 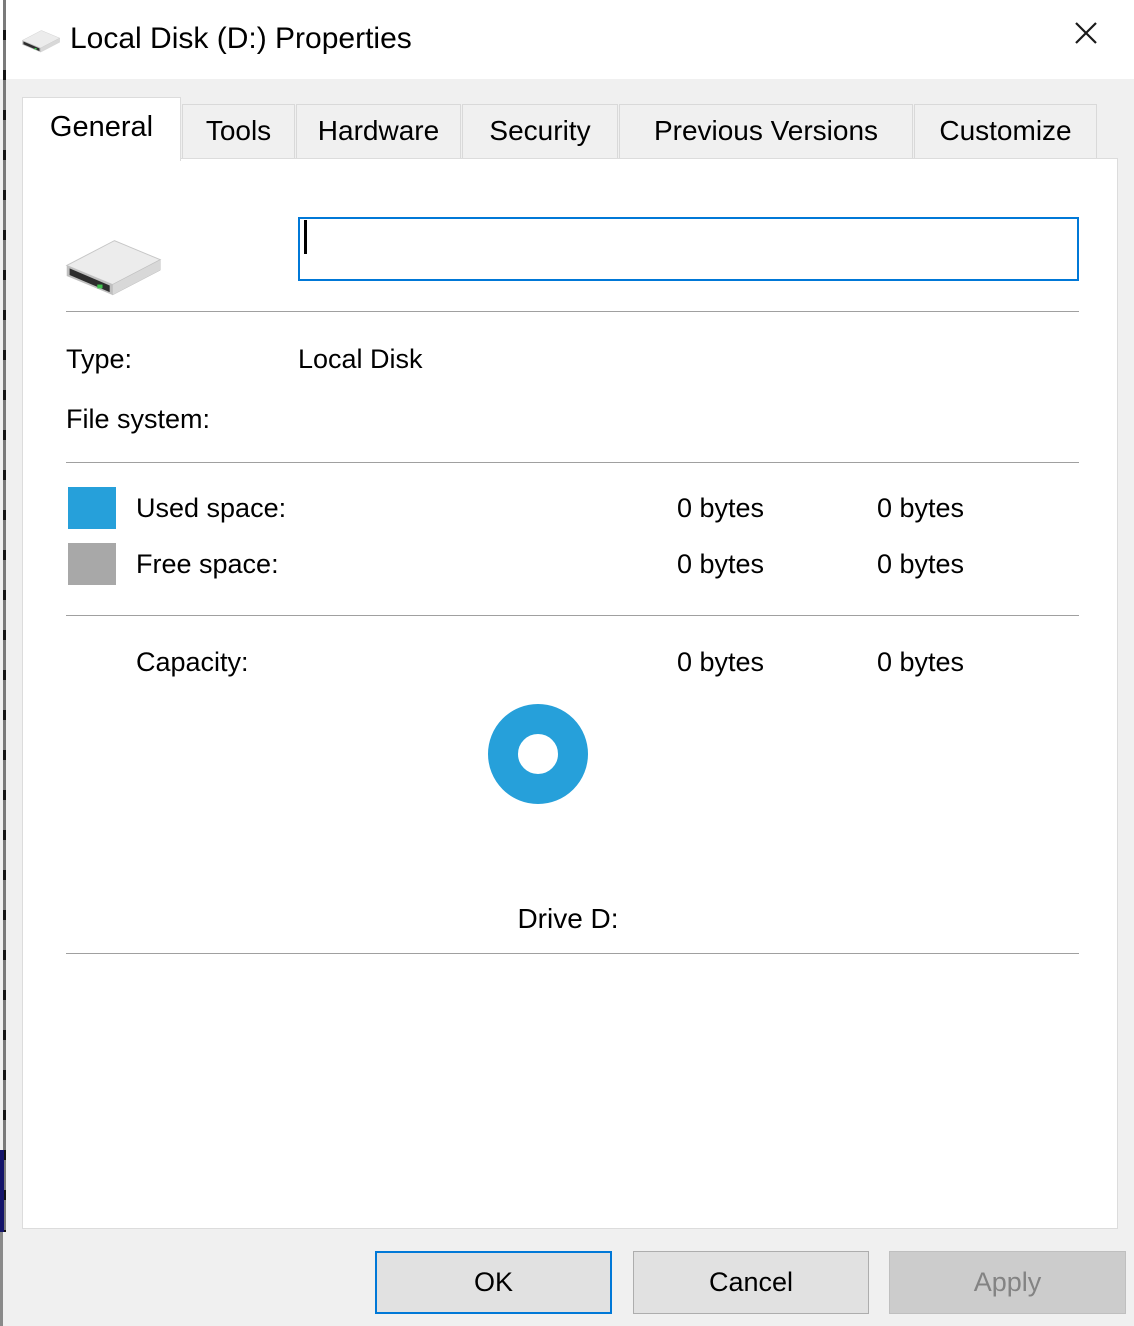 I want to click on drive-caption: Drive D:, so click(x=568, y=918).